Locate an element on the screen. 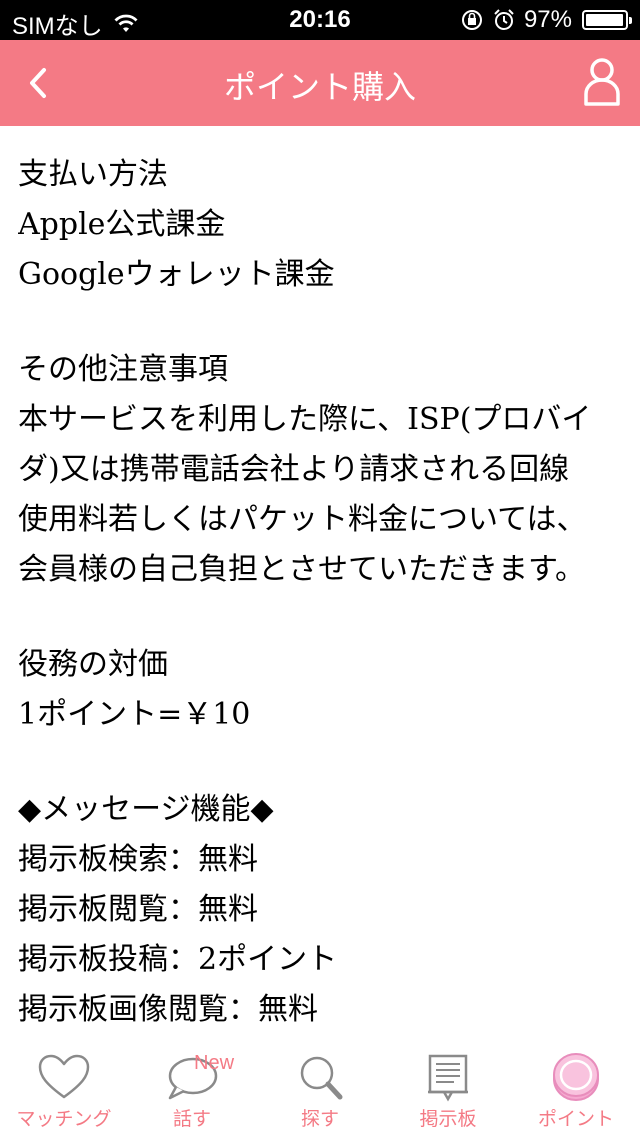  battery-icon is located at coordinates (607, 20).